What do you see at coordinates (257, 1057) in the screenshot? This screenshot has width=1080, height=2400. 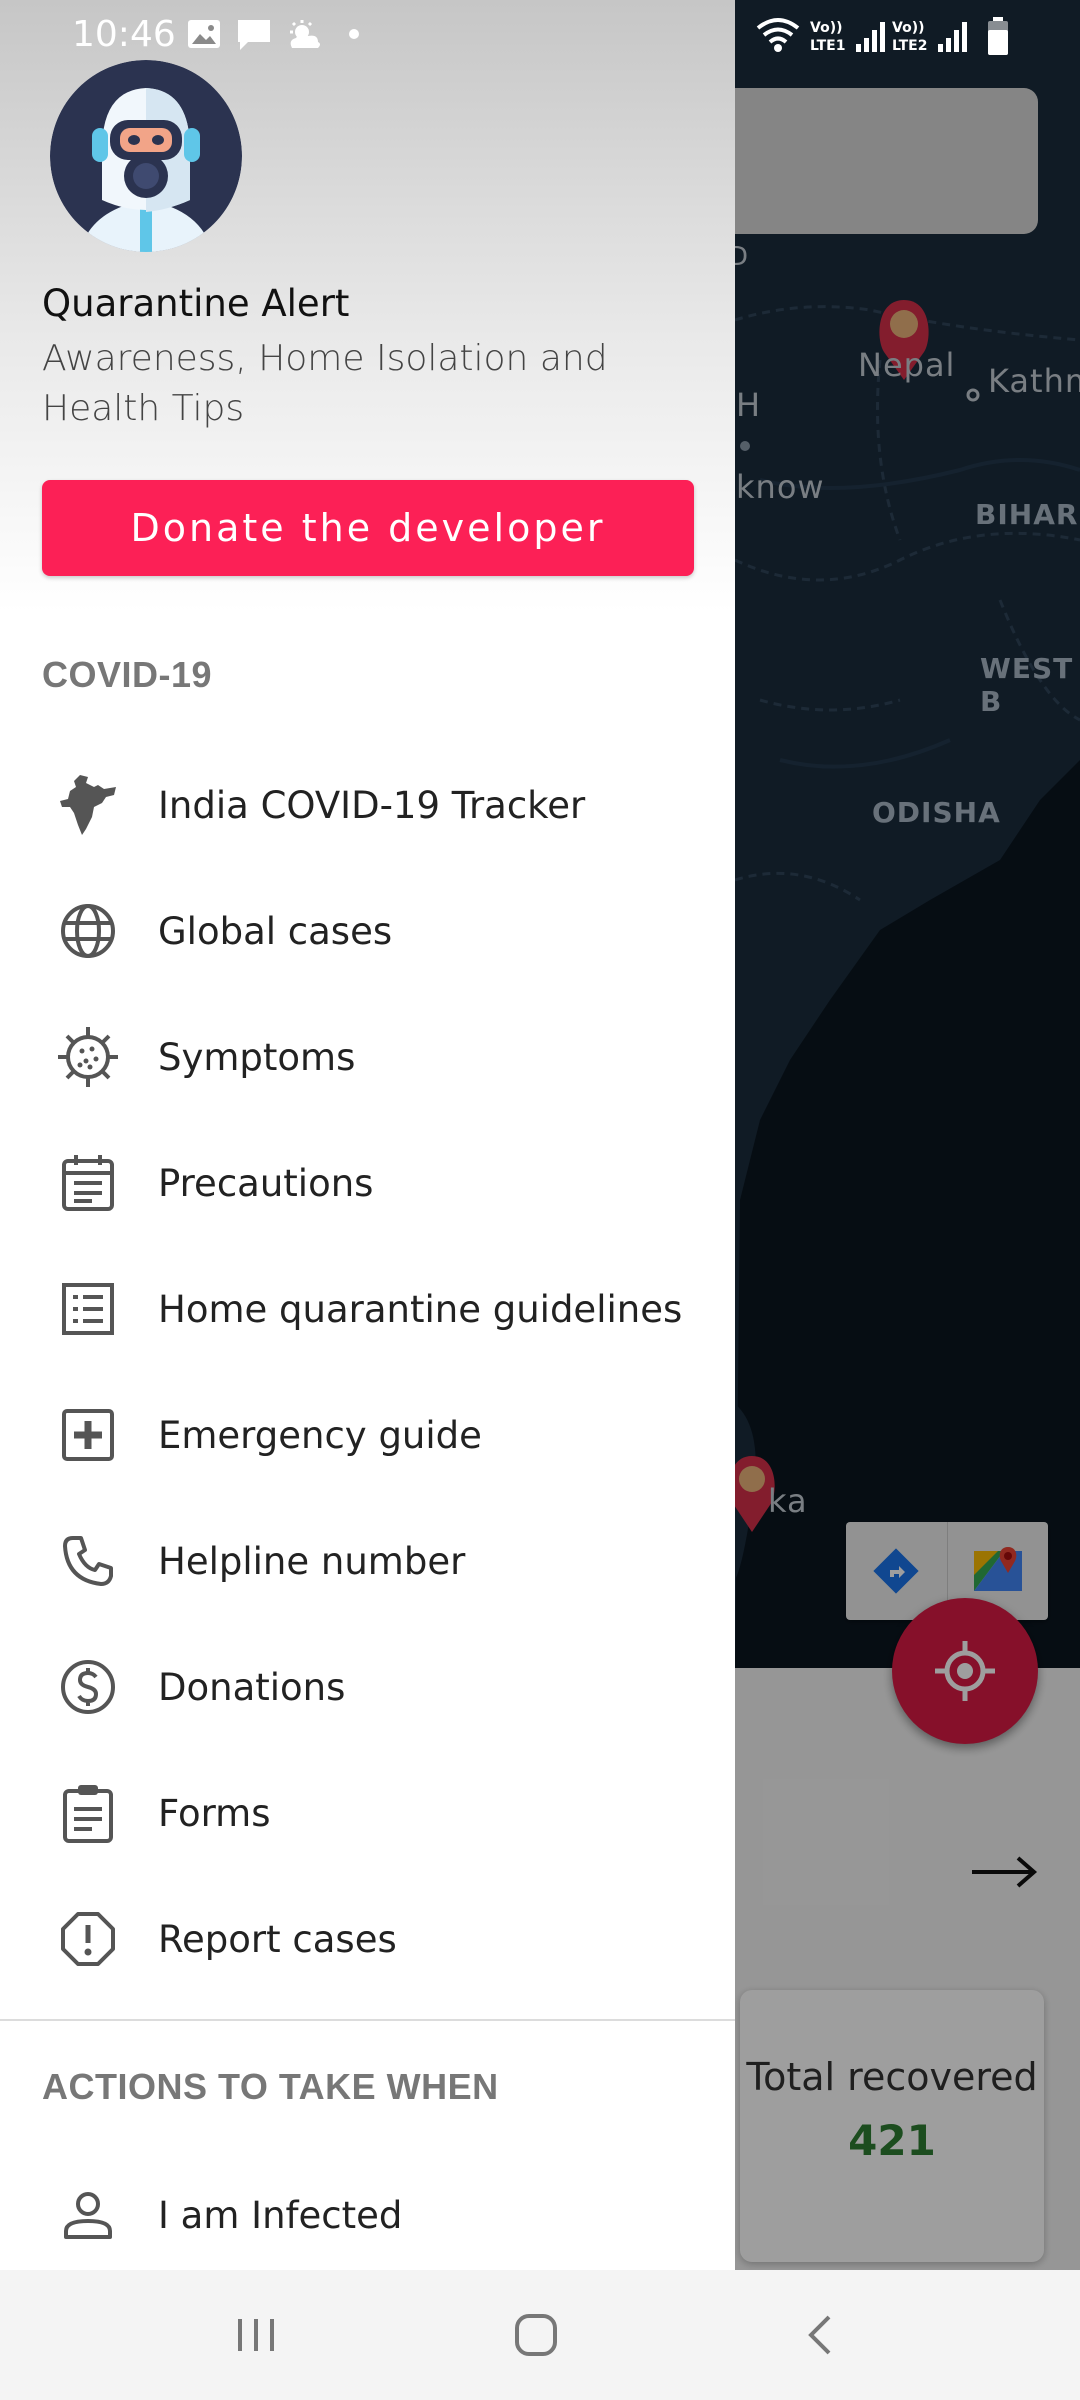 I see `menu-label: Symptoms` at bounding box center [257, 1057].